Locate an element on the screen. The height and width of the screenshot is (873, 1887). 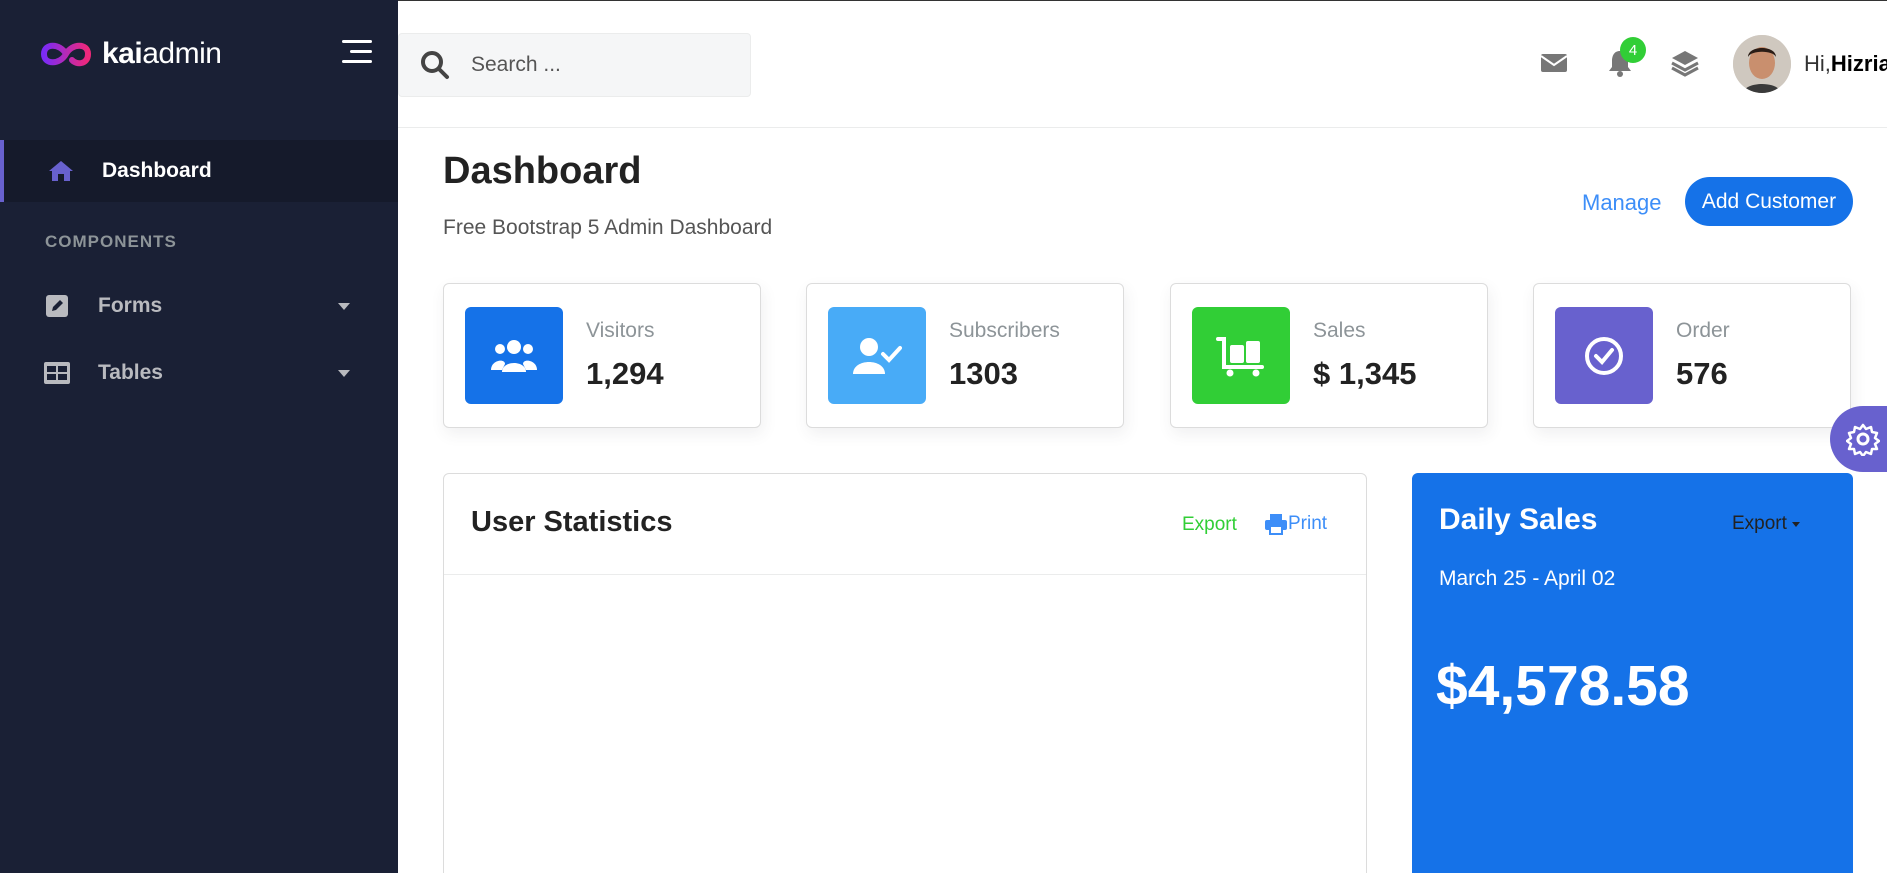
search-input is located at coordinates (596, 65).